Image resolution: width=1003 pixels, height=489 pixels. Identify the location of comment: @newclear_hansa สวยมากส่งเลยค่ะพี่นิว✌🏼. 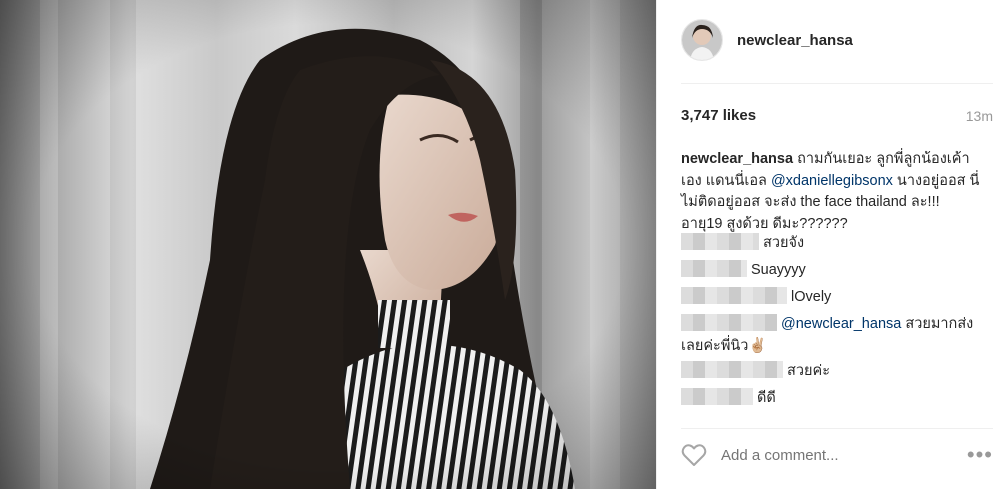
(831, 335).